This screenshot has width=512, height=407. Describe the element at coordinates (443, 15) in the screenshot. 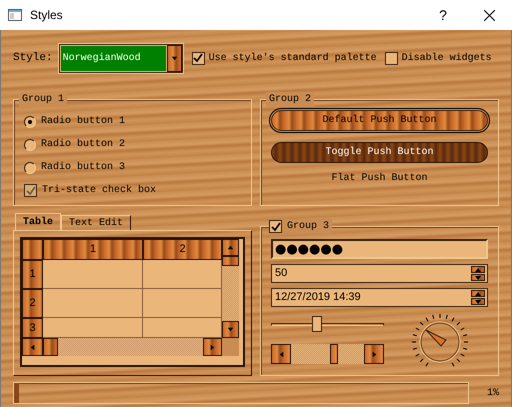

I see `help-button: ?` at that location.